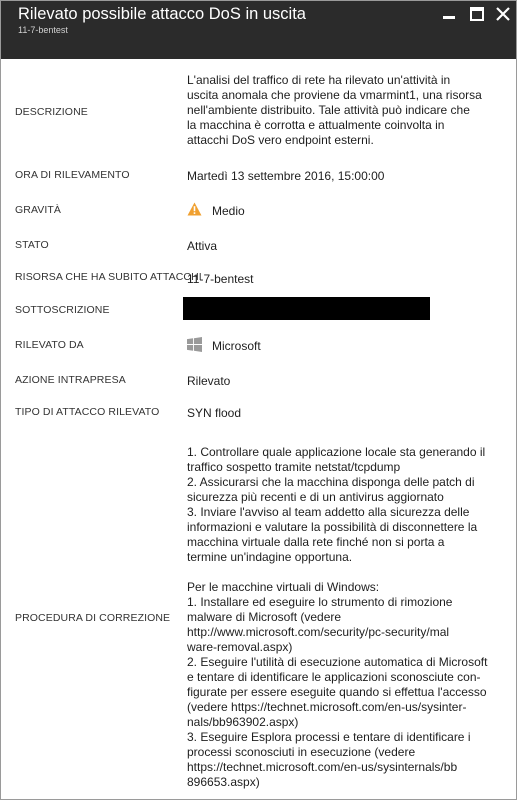  What do you see at coordinates (51, 112) in the screenshot?
I see `description-label: DESCRIZIONE` at bounding box center [51, 112].